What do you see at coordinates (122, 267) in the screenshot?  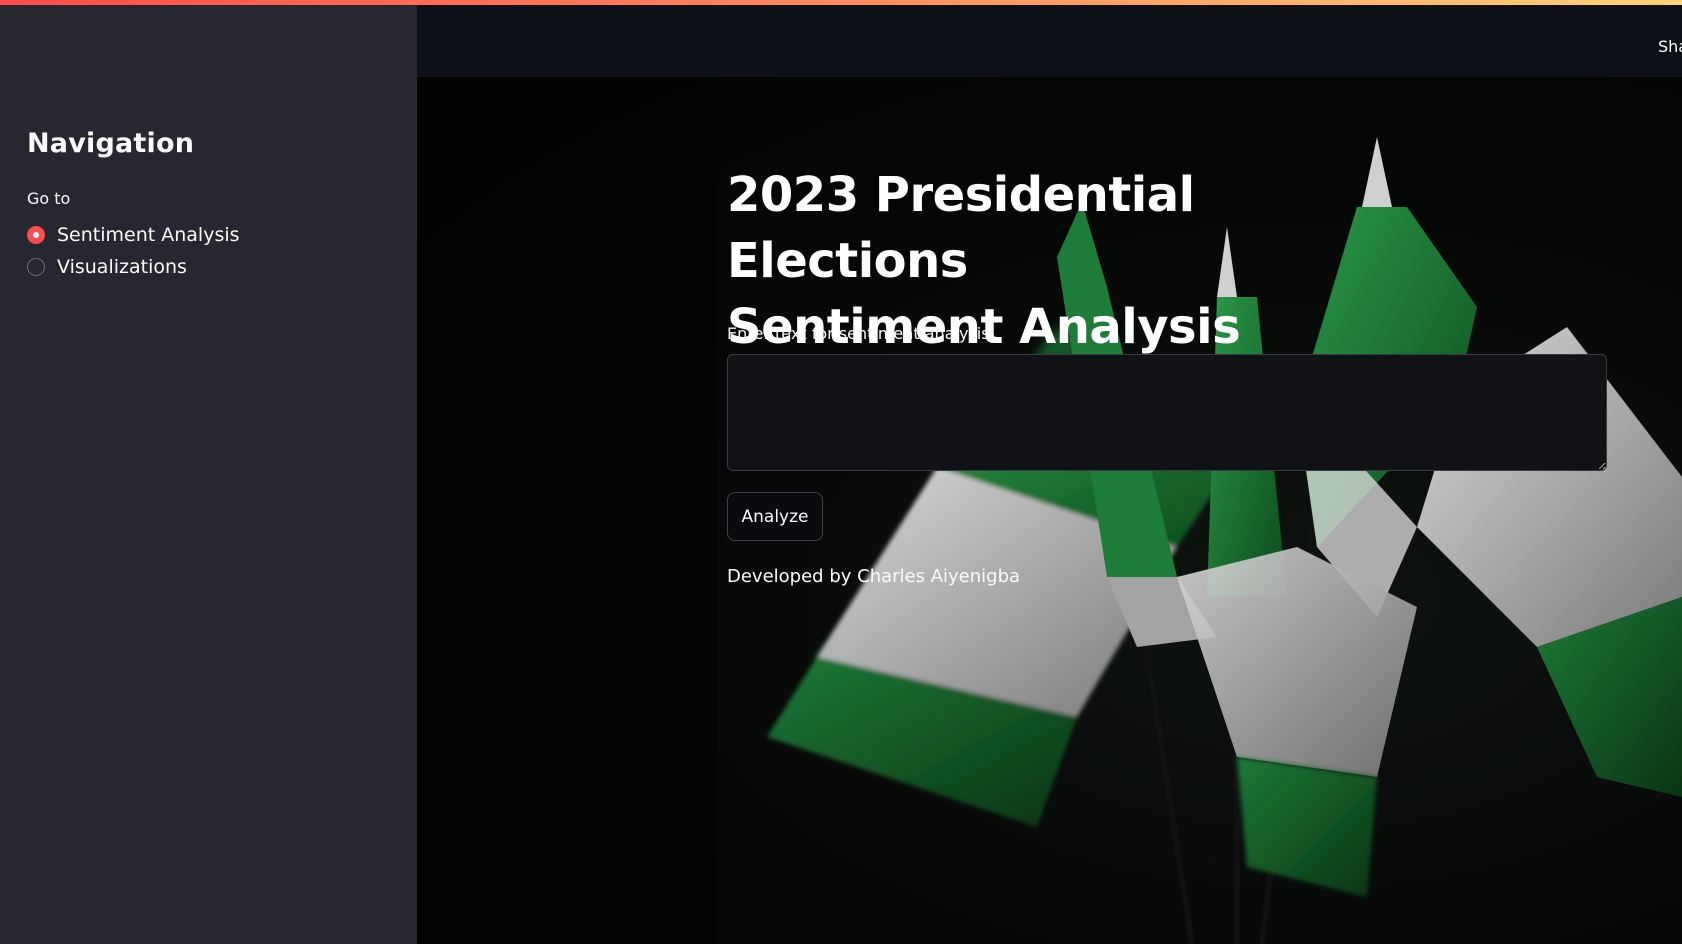 I see `radio-option-label: Visualizations` at bounding box center [122, 267].